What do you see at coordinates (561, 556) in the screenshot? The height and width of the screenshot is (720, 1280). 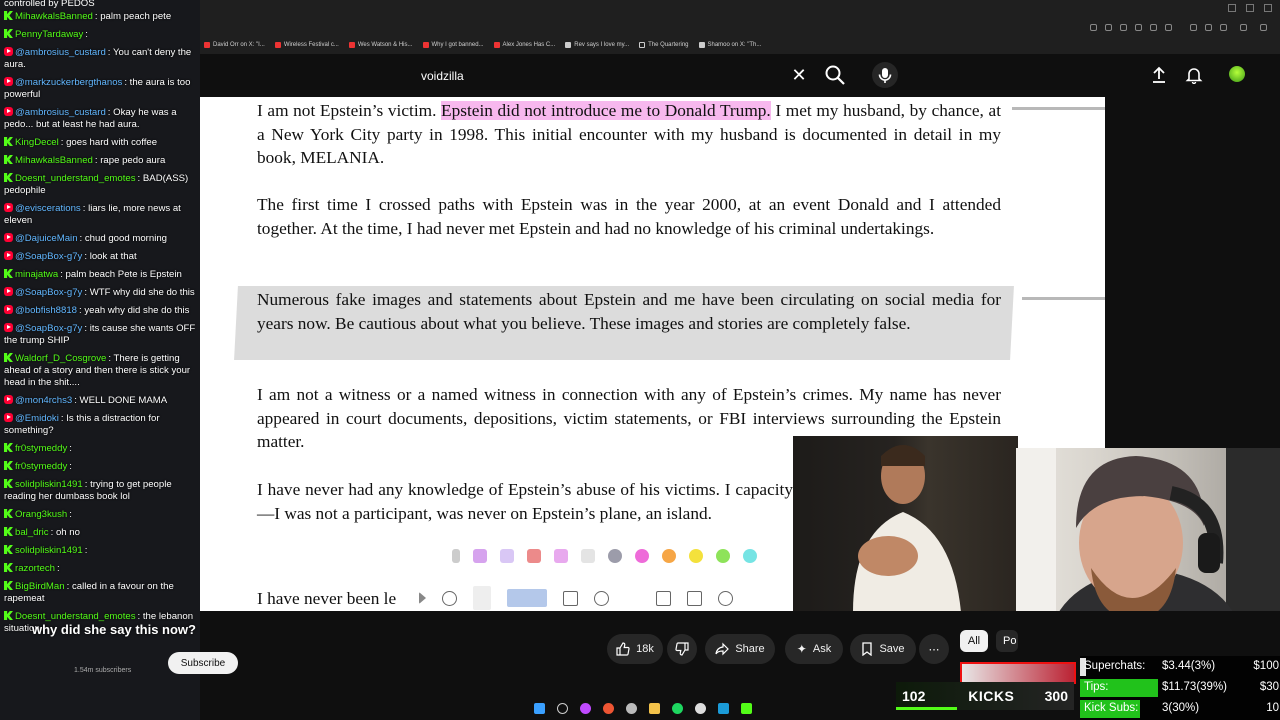 I see `lasso-icon` at bounding box center [561, 556].